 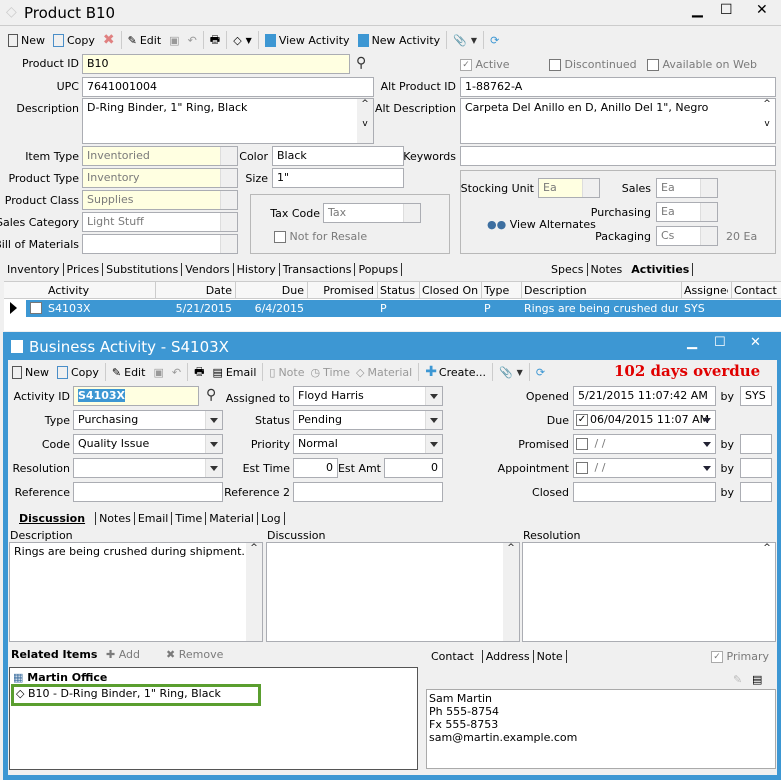 I want to click on opened-input: 5/21/2015 11:07:42 AM, so click(x=644, y=396).